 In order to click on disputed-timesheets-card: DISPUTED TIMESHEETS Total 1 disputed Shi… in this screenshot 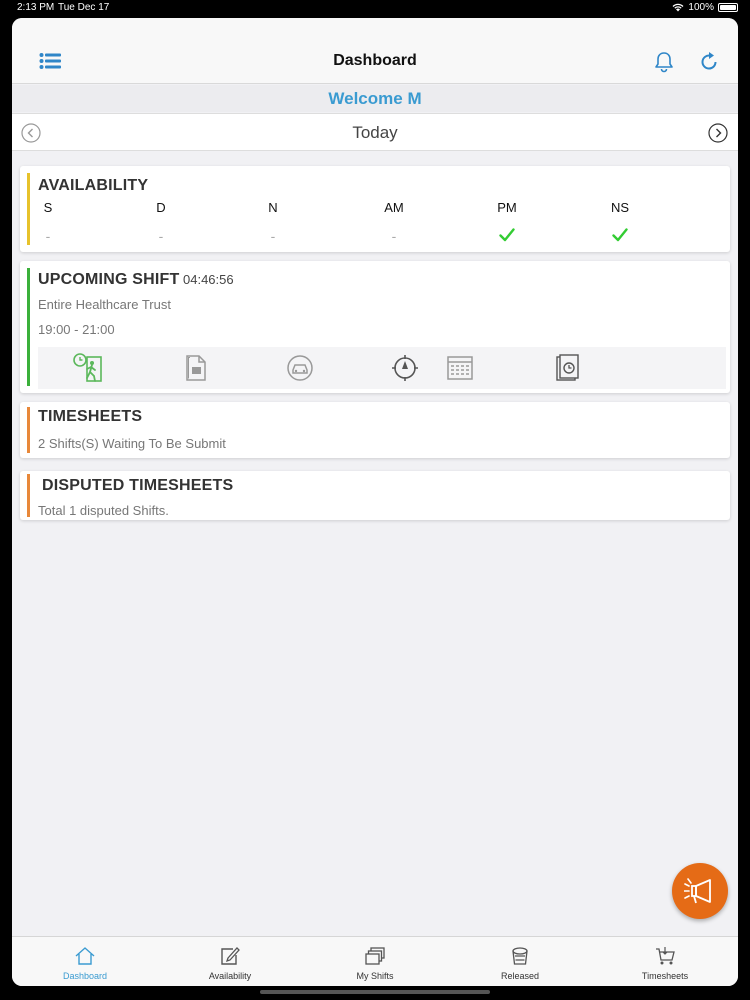, I will do `click(375, 495)`.